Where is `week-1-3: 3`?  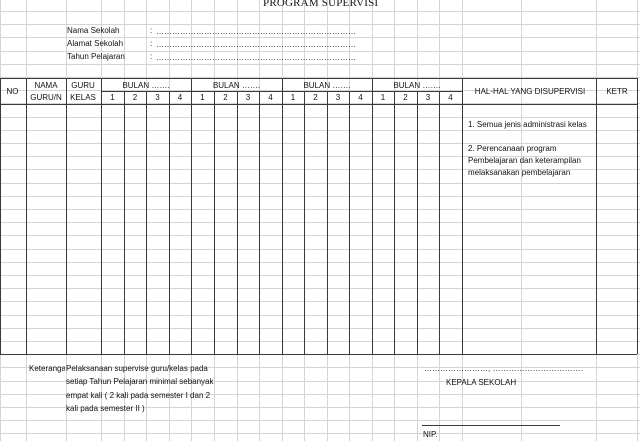 week-1-3: 3 is located at coordinates (157, 97).